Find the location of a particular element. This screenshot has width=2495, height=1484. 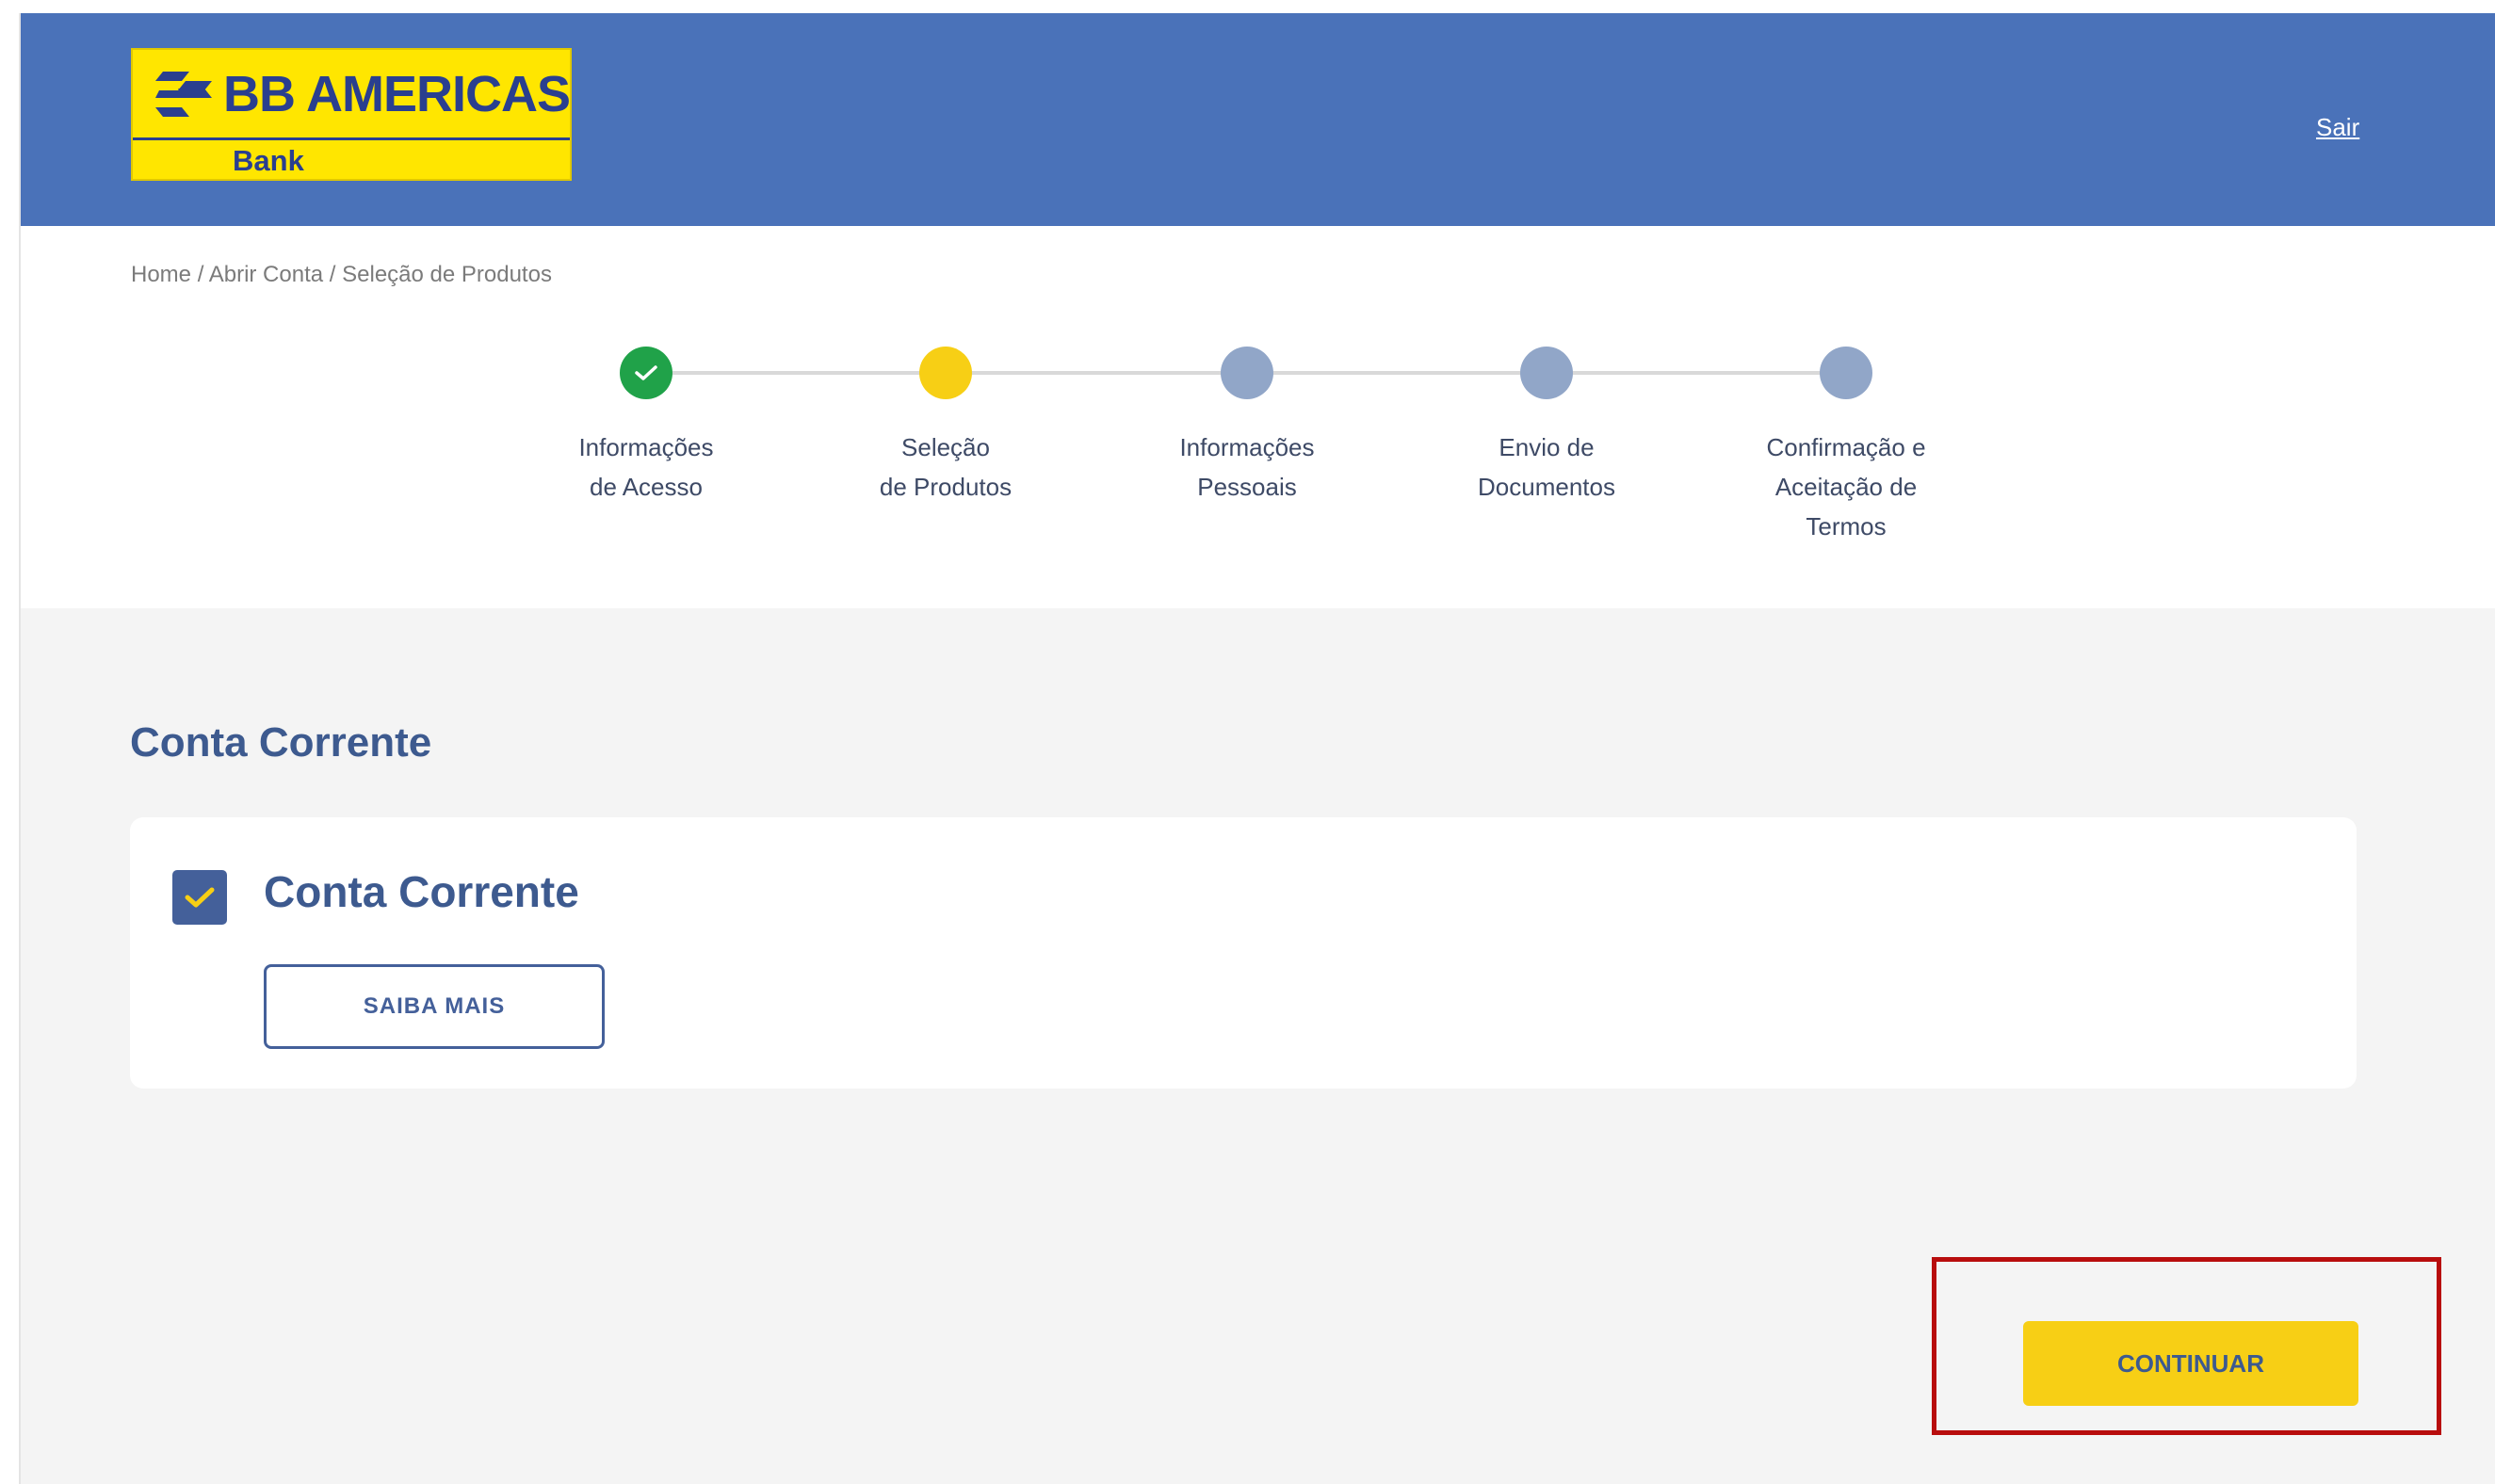

step-label: Envio de Documentos is located at coordinates (1546, 467).